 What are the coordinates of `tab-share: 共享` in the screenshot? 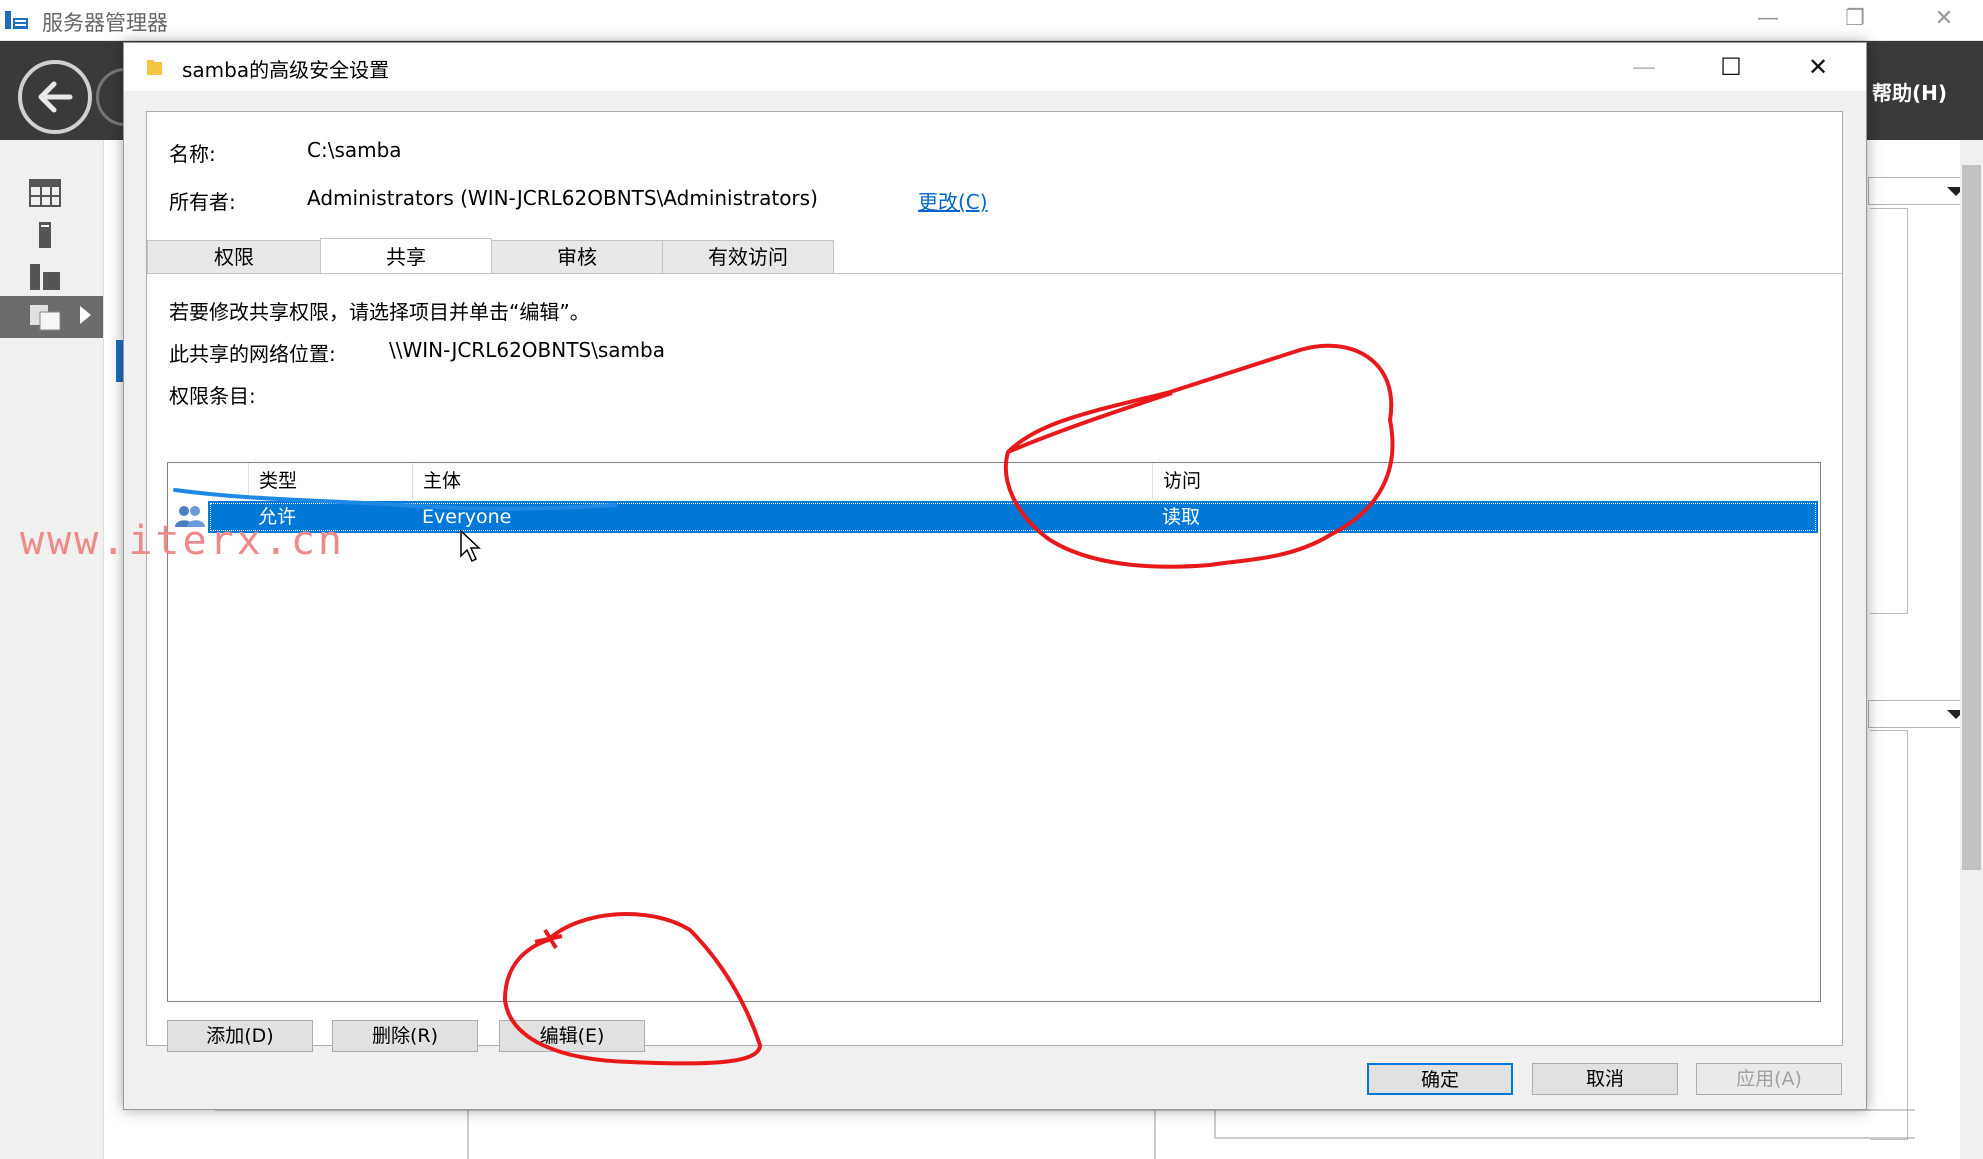 It's located at (406, 256).